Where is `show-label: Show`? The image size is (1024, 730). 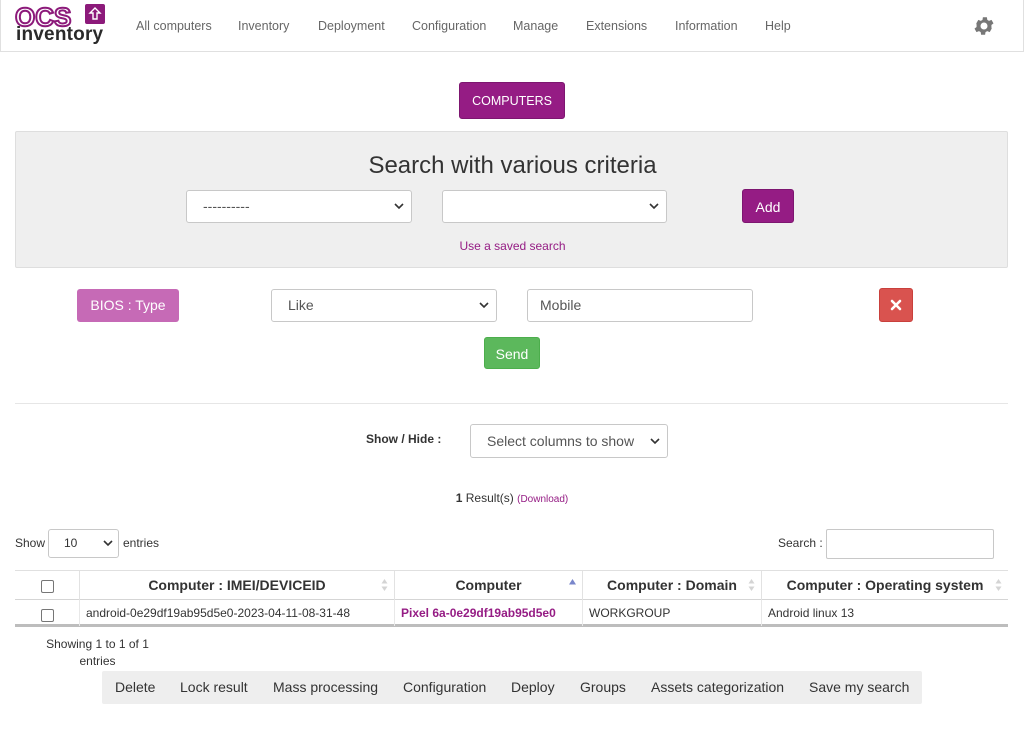 show-label: Show is located at coordinates (30, 543).